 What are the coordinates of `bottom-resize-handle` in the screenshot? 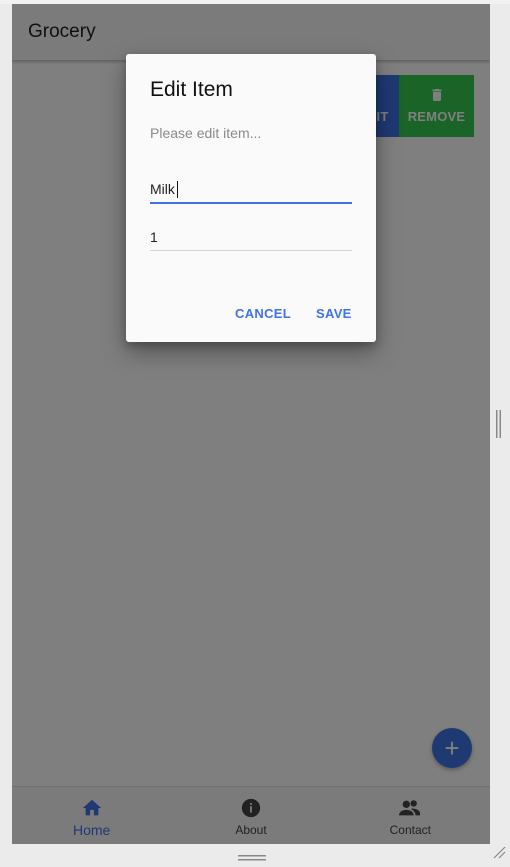 It's located at (252, 855).